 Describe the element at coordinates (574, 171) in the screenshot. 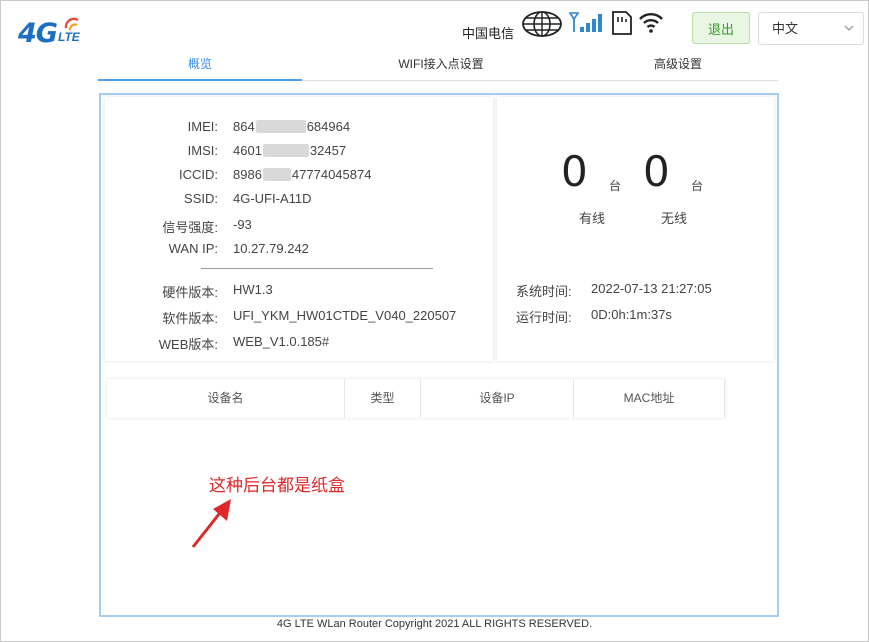

I see `wired-count: 0` at that location.